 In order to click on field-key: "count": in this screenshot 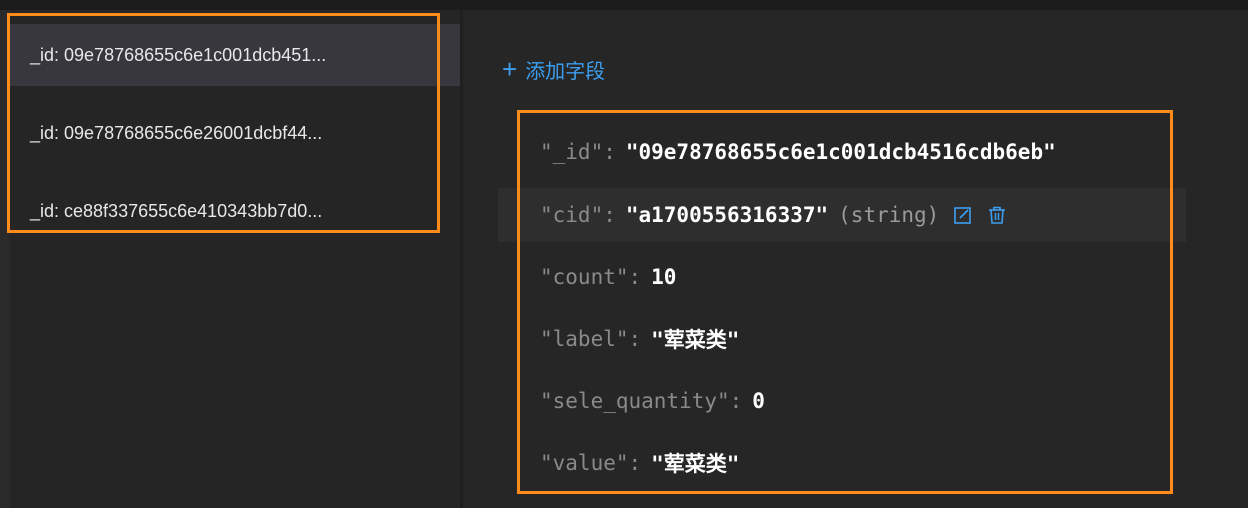, I will do `click(591, 277)`.